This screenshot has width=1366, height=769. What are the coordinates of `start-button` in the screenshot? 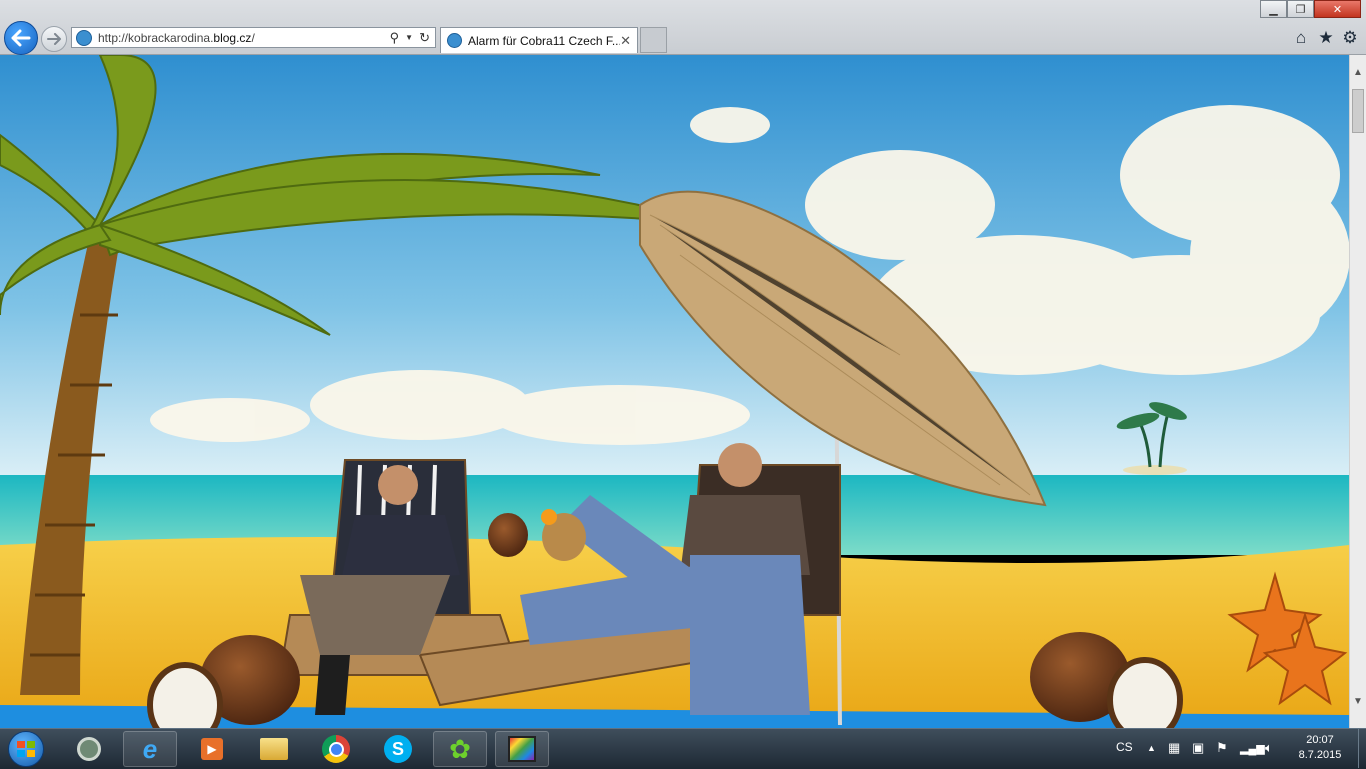 It's located at (26, 749).